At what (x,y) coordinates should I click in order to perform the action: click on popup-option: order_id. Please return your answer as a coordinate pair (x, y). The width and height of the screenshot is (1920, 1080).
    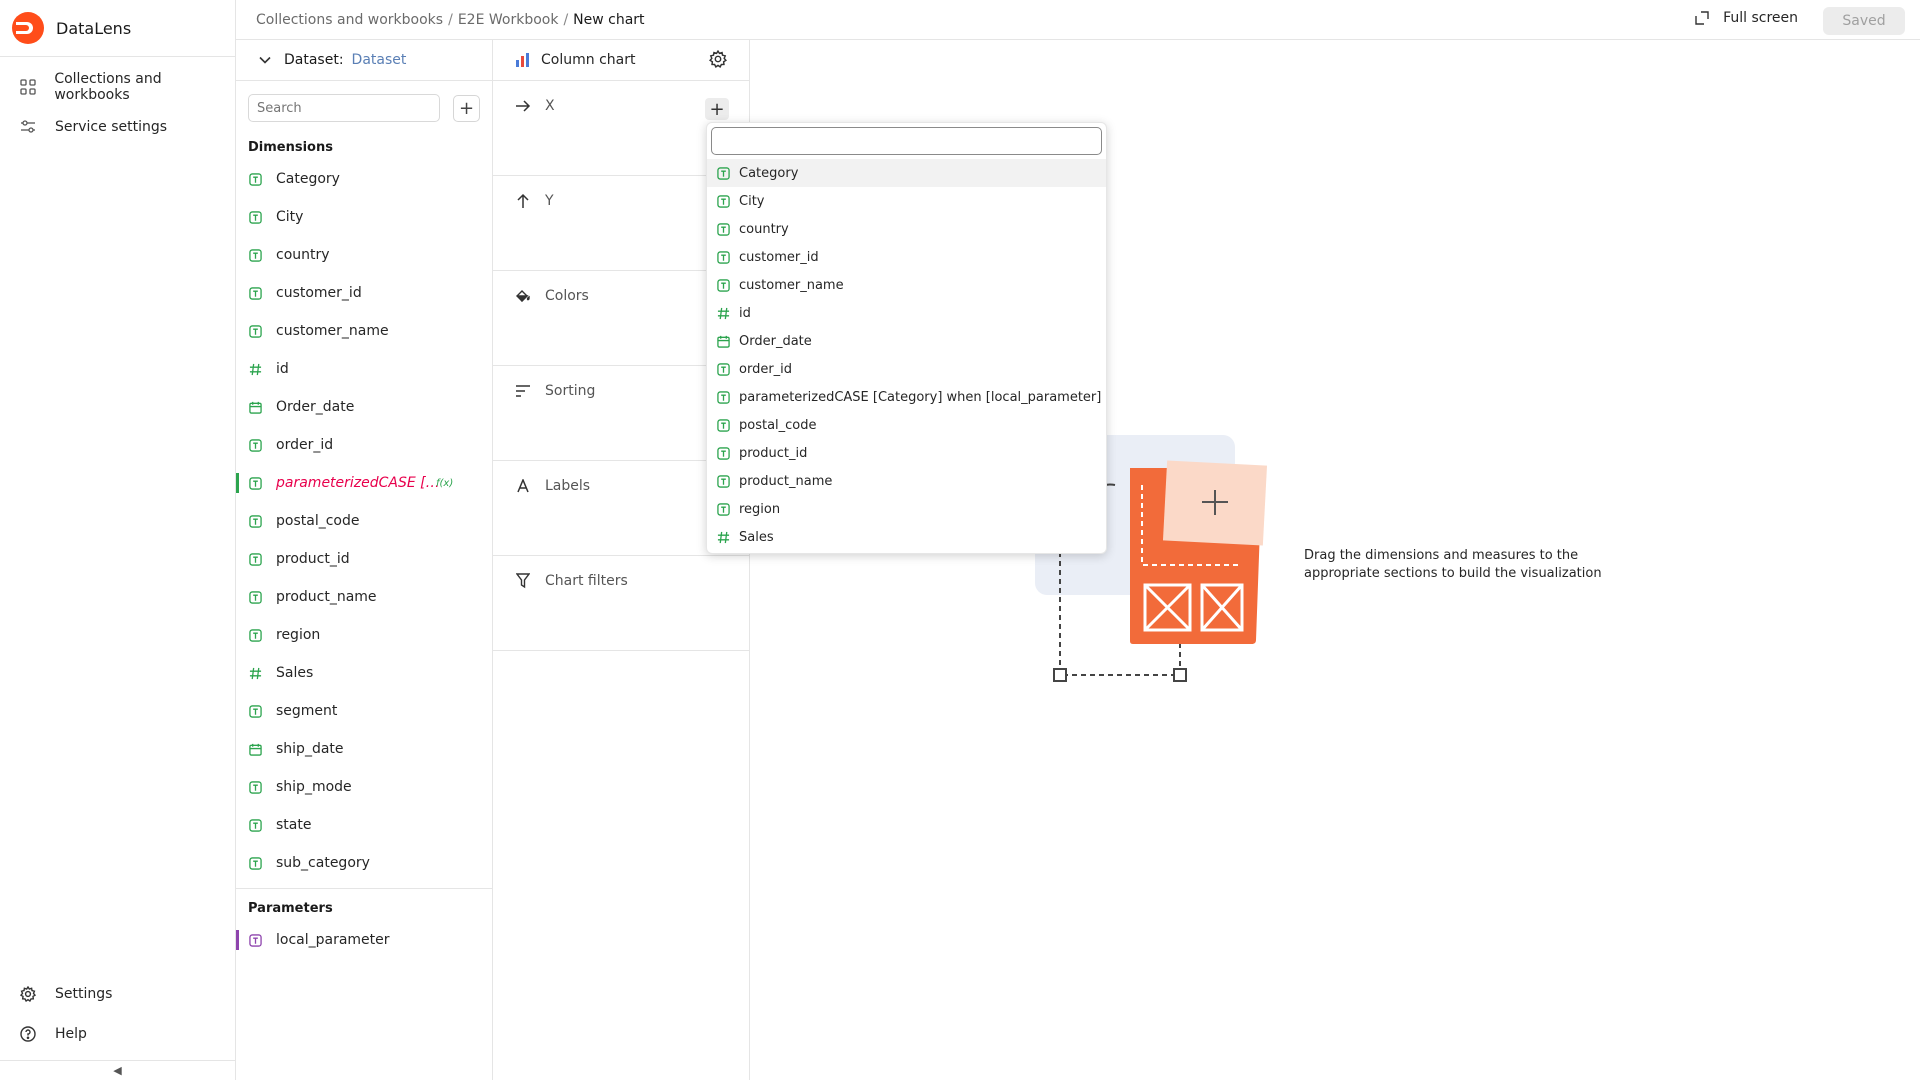
    Looking at the image, I should click on (906, 369).